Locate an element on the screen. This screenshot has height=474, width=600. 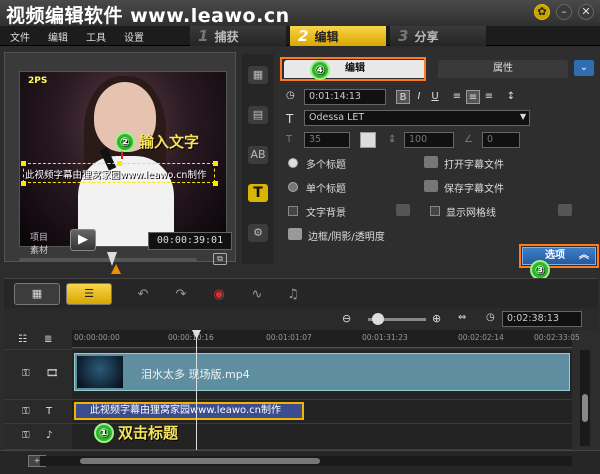
video-track: 泪水太多 现场版.mp4 is located at coordinates (322, 375).